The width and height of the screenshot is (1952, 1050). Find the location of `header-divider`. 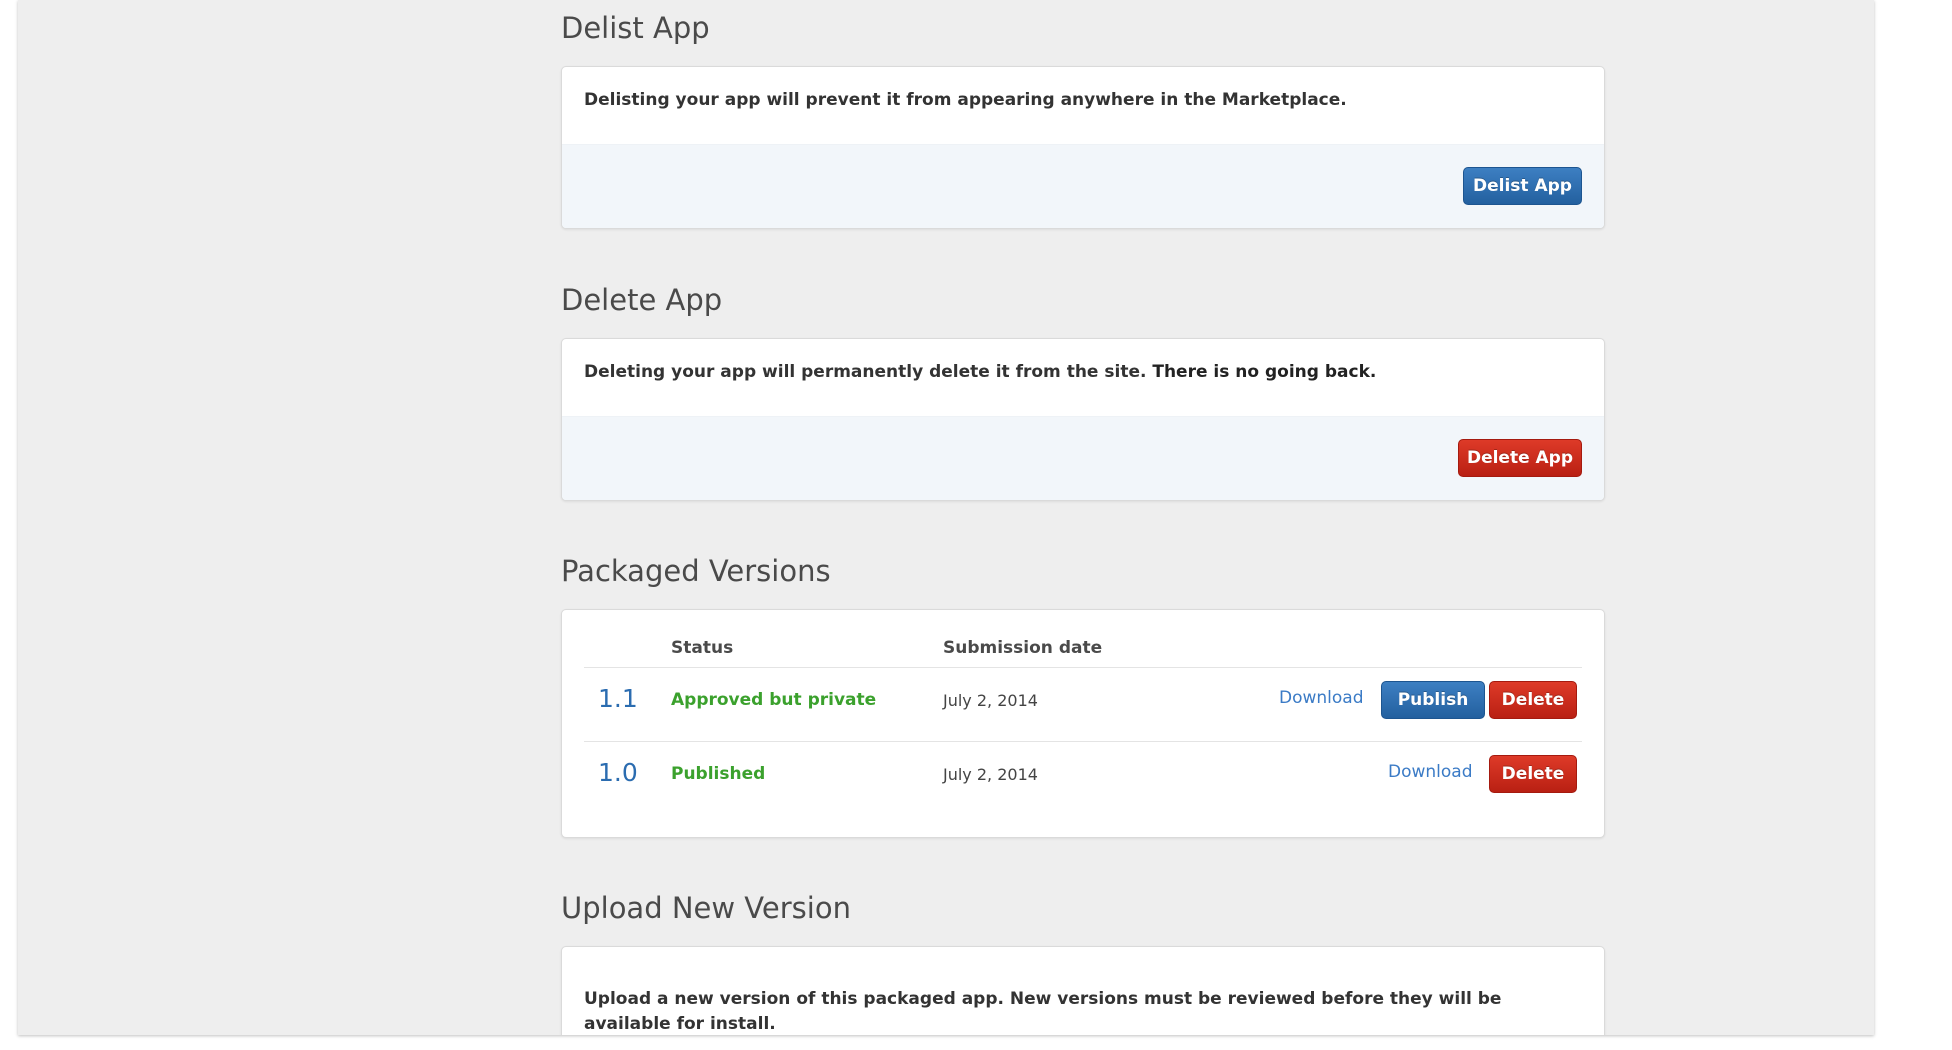

header-divider is located at coordinates (1083, 667).